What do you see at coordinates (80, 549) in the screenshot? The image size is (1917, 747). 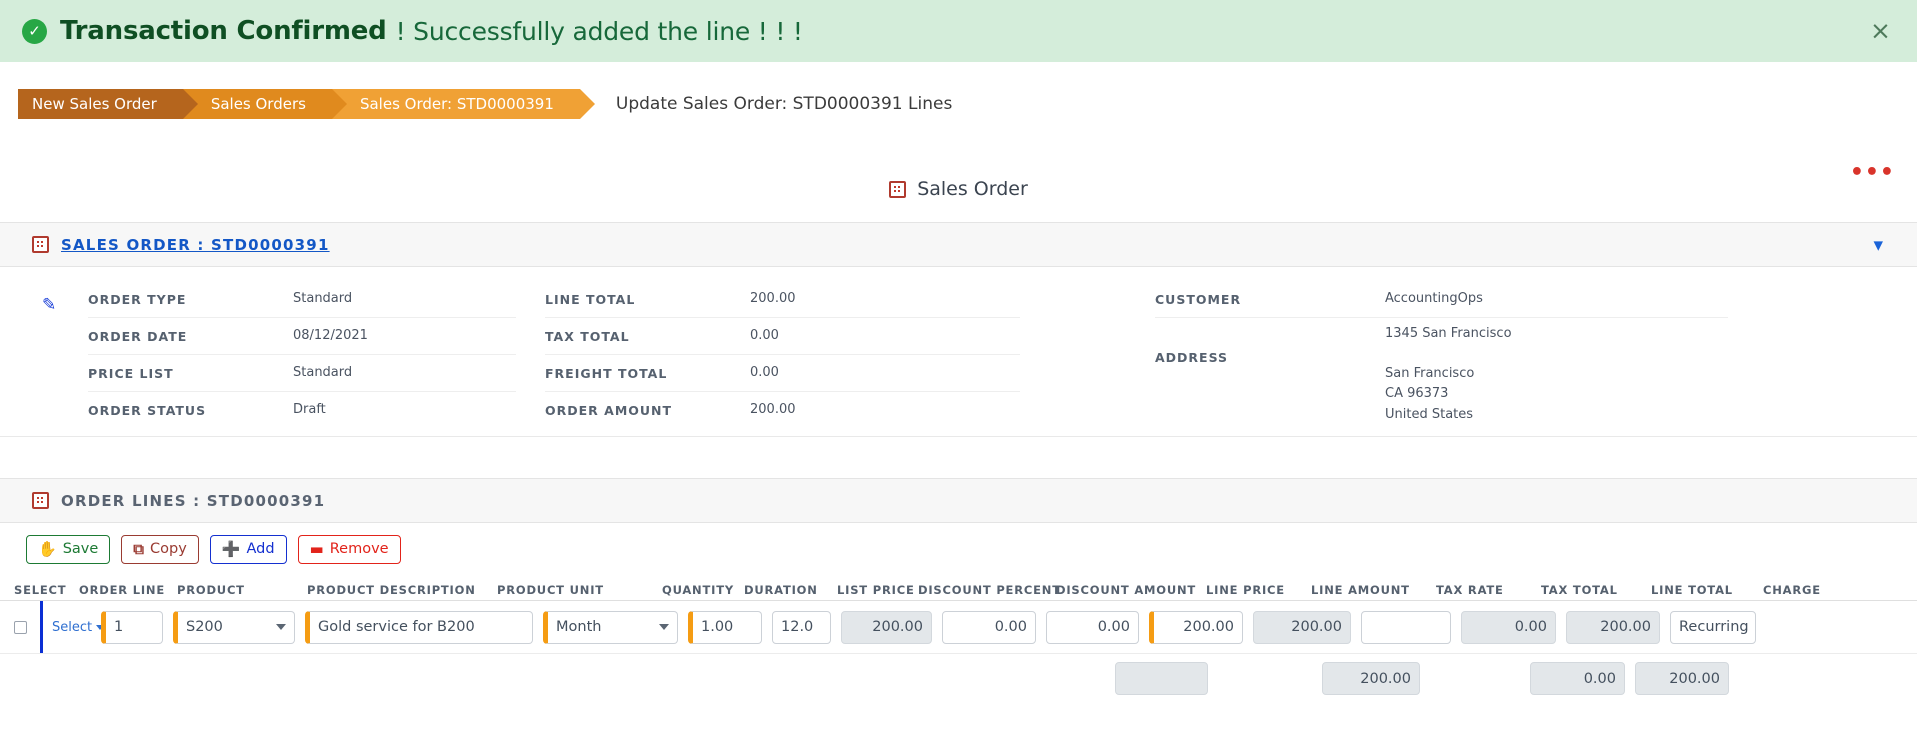 I see `save-button-label: Save` at bounding box center [80, 549].